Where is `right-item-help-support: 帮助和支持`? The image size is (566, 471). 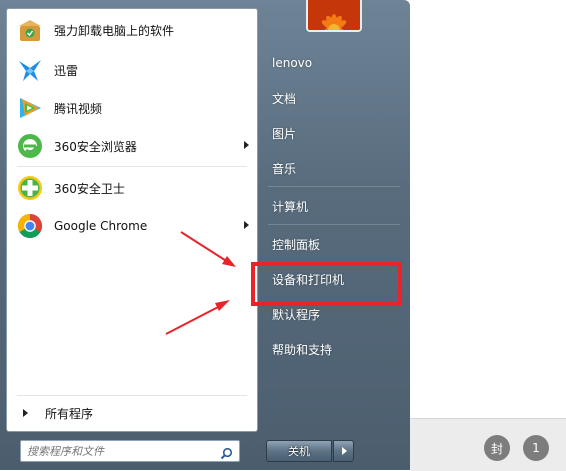 right-item-help-support: 帮助和支持 is located at coordinates (334, 349).